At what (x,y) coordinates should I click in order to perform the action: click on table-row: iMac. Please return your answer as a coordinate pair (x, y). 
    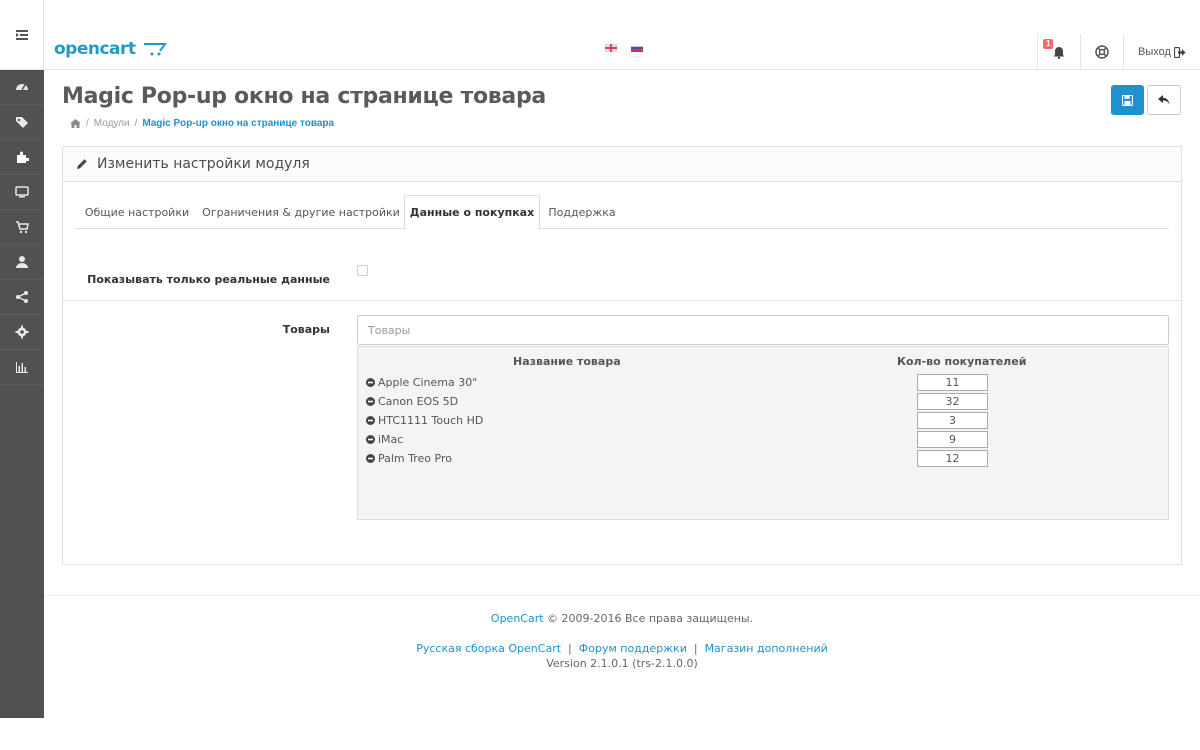
    Looking at the image, I should click on (763, 440).